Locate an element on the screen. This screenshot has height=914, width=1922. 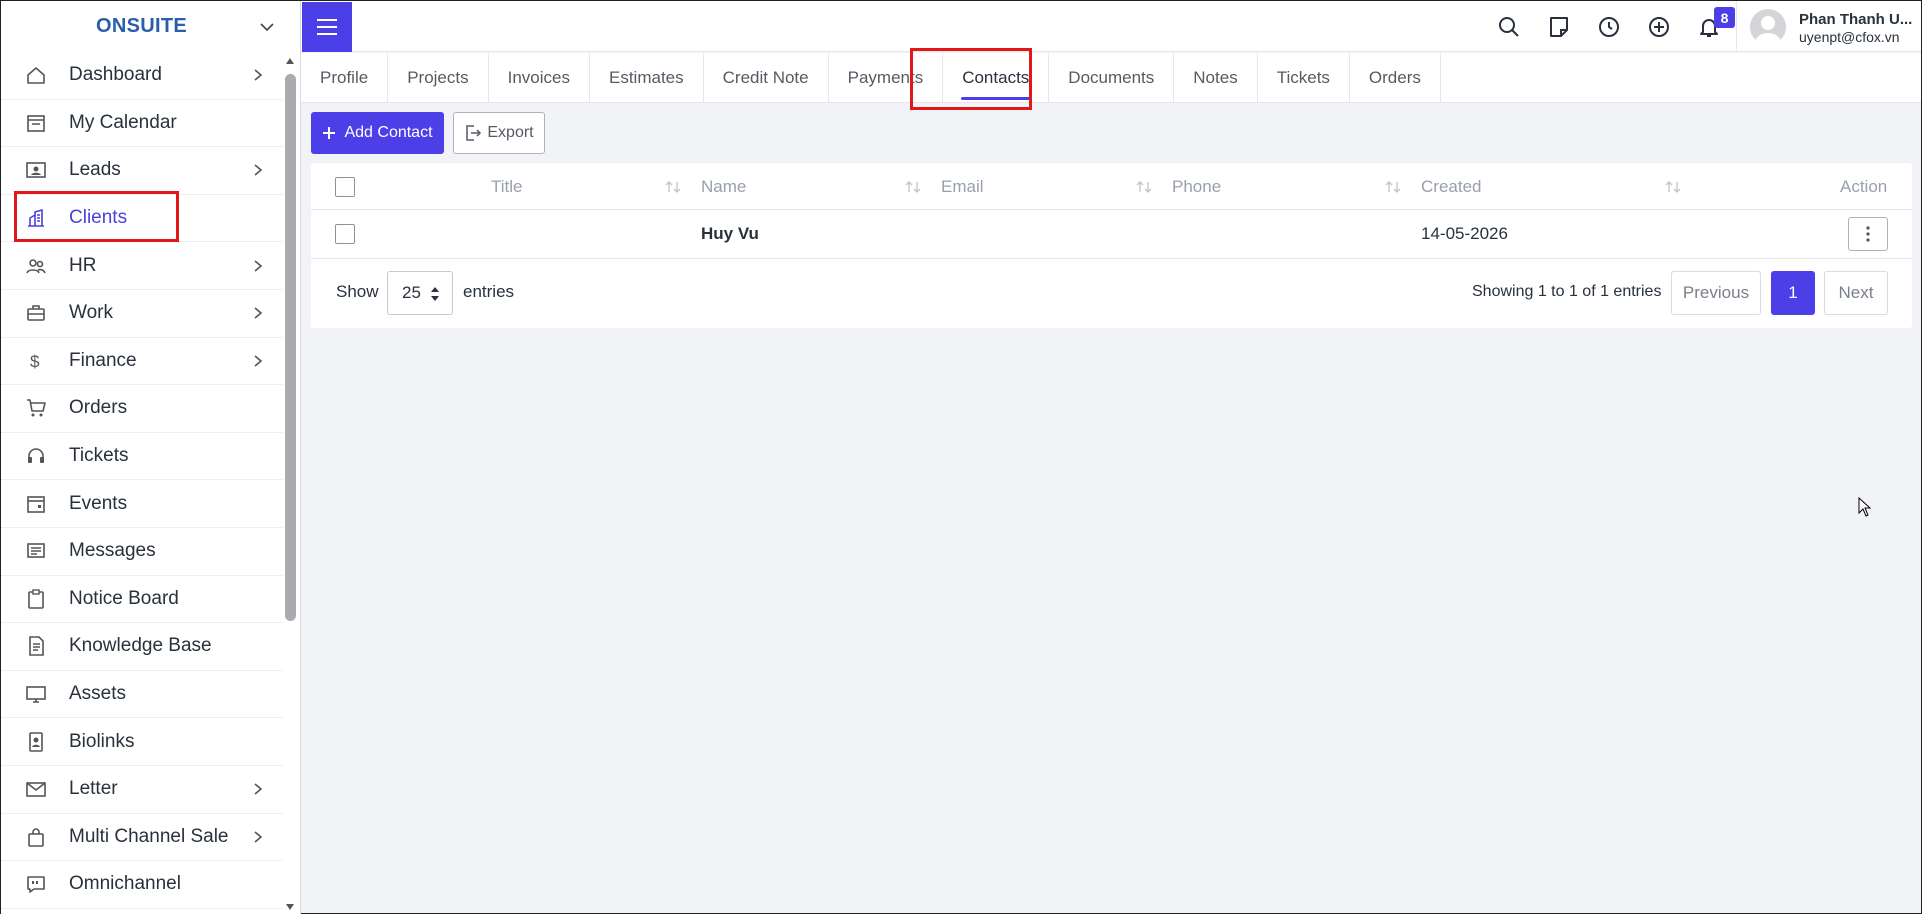
sidebar-item-label: Omnichannel is located at coordinates (125, 884).